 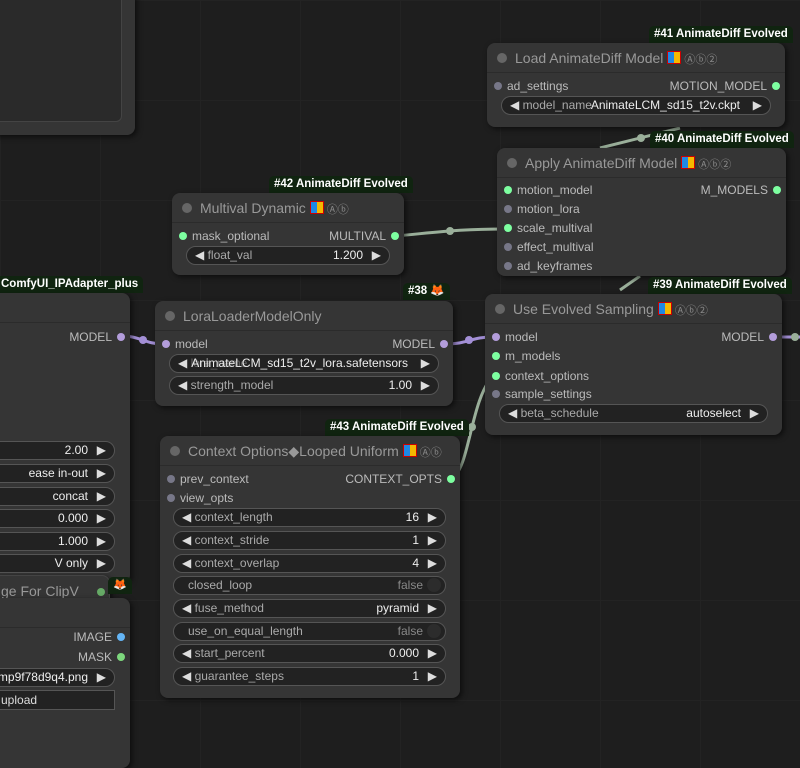 What do you see at coordinates (636, 58) in the screenshot?
I see `node-title-bar: Load AnimateDiff Model Ⓐⓑ②` at bounding box center [636, 58].